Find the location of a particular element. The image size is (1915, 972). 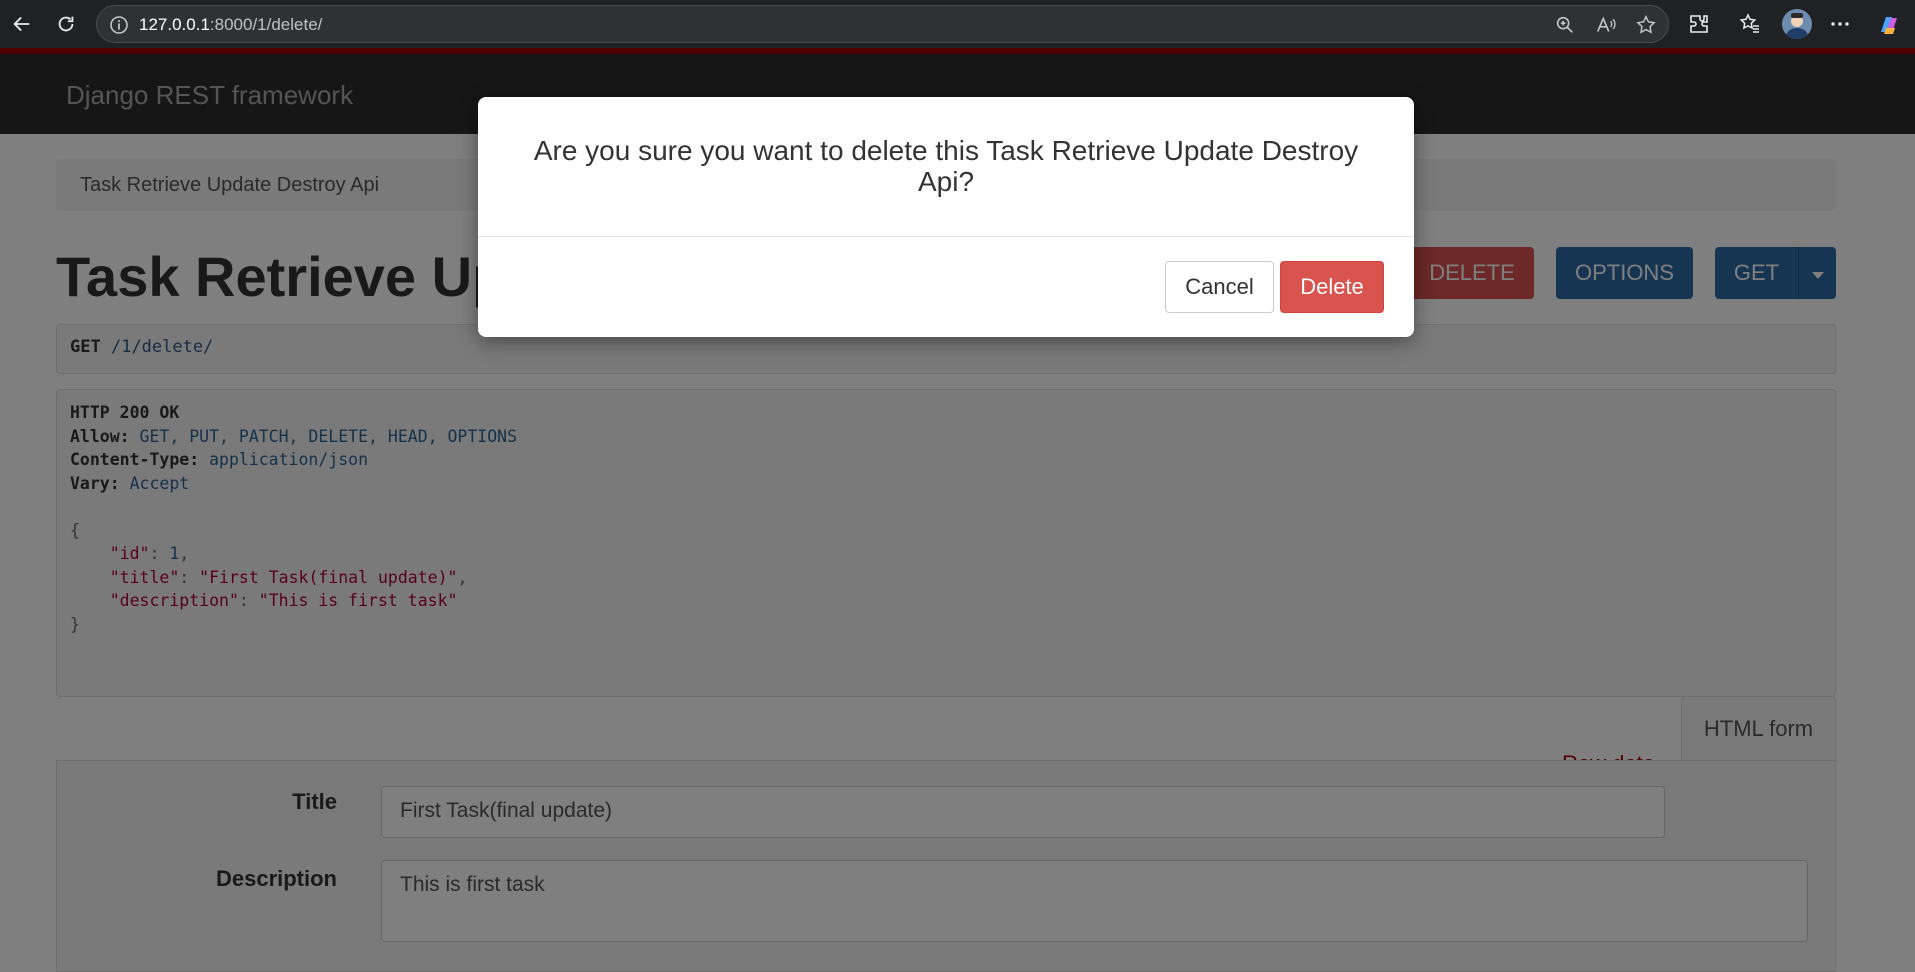

extensions-icon is located at coordinates (1699, 24).